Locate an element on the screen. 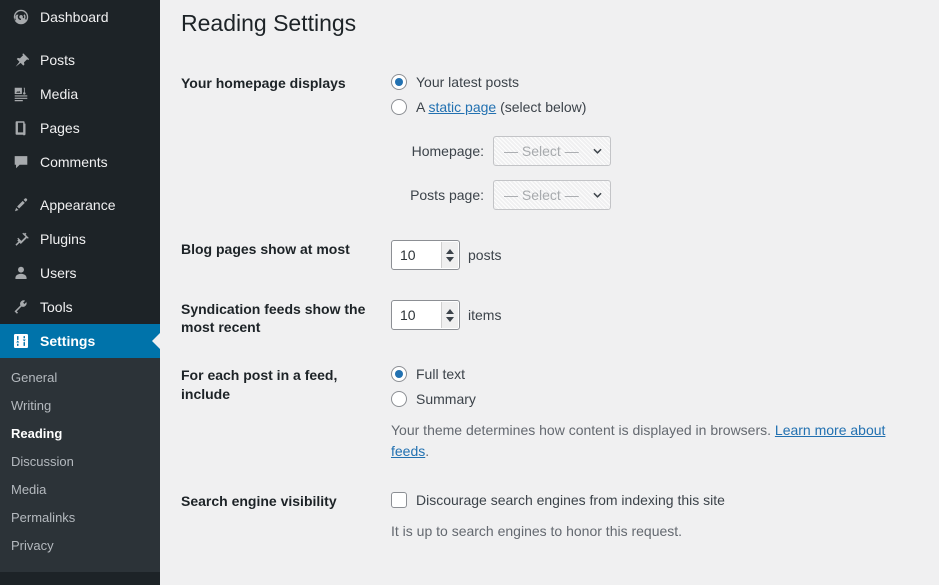  syndication-feeds-stepper is located at coordinates (449, 315).